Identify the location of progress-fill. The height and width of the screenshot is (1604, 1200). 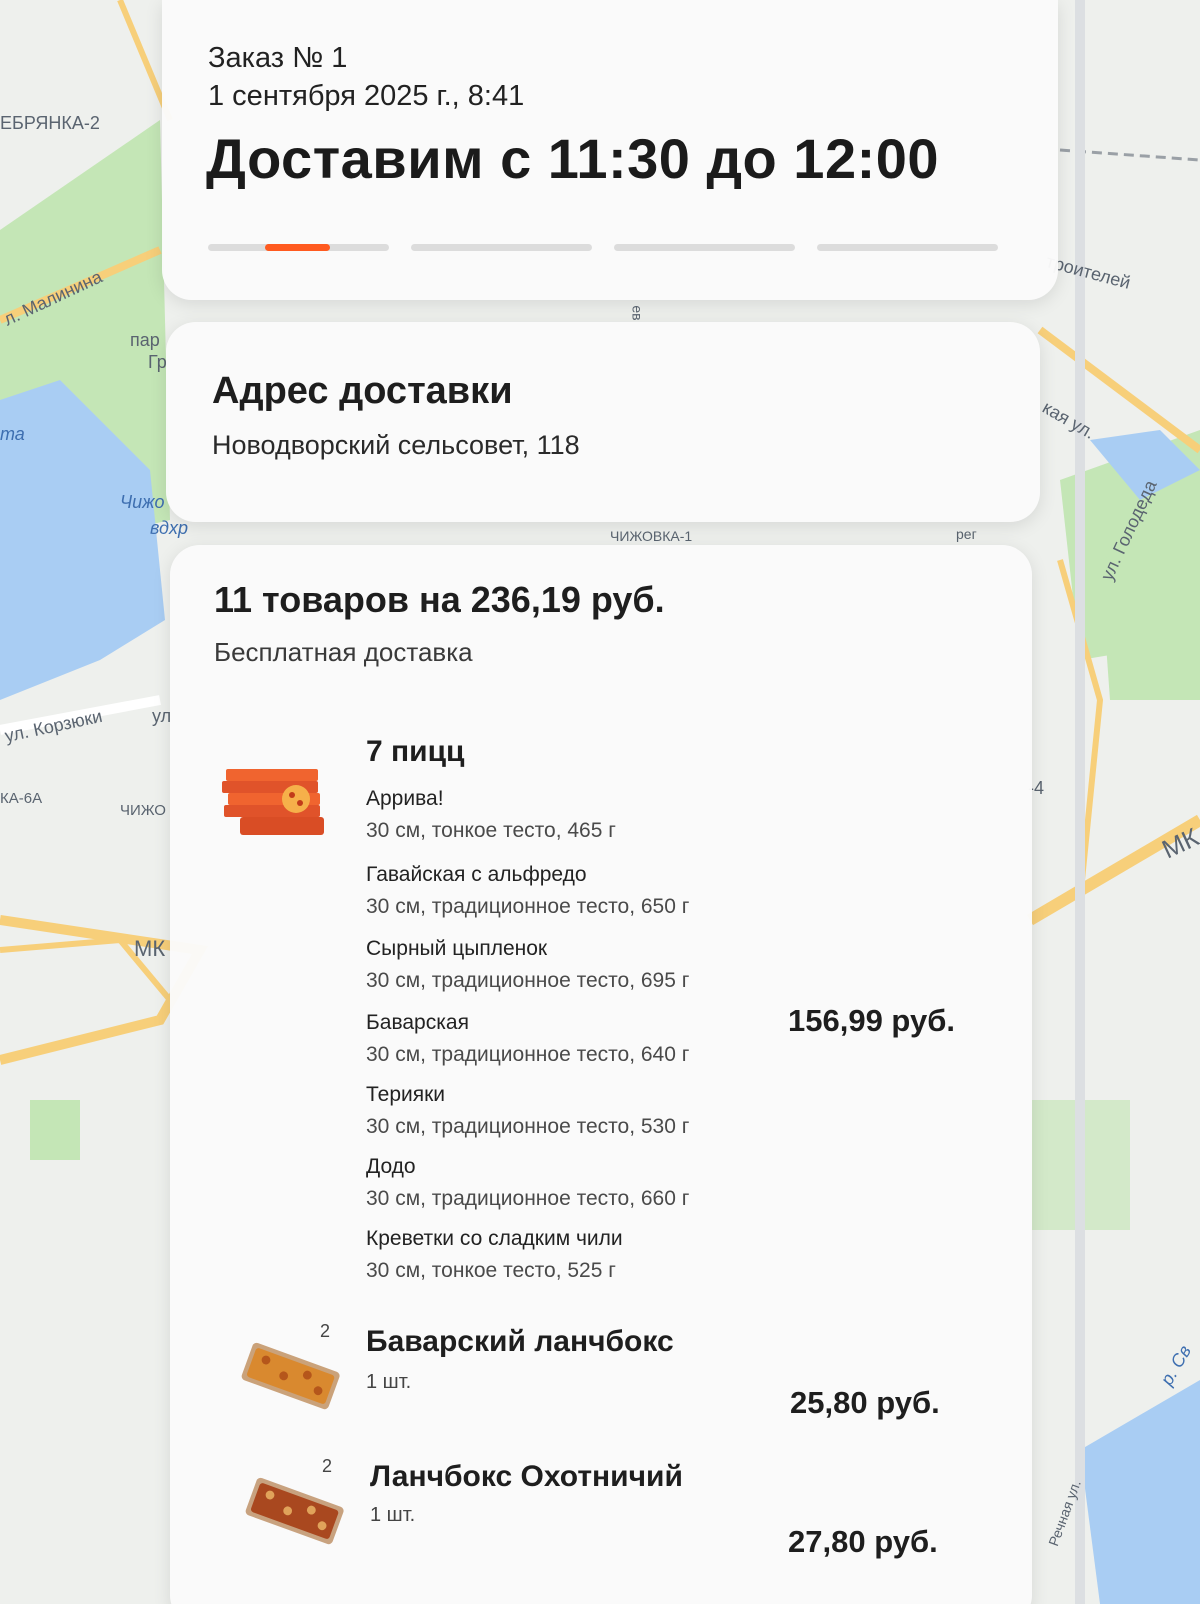
(298, 247).